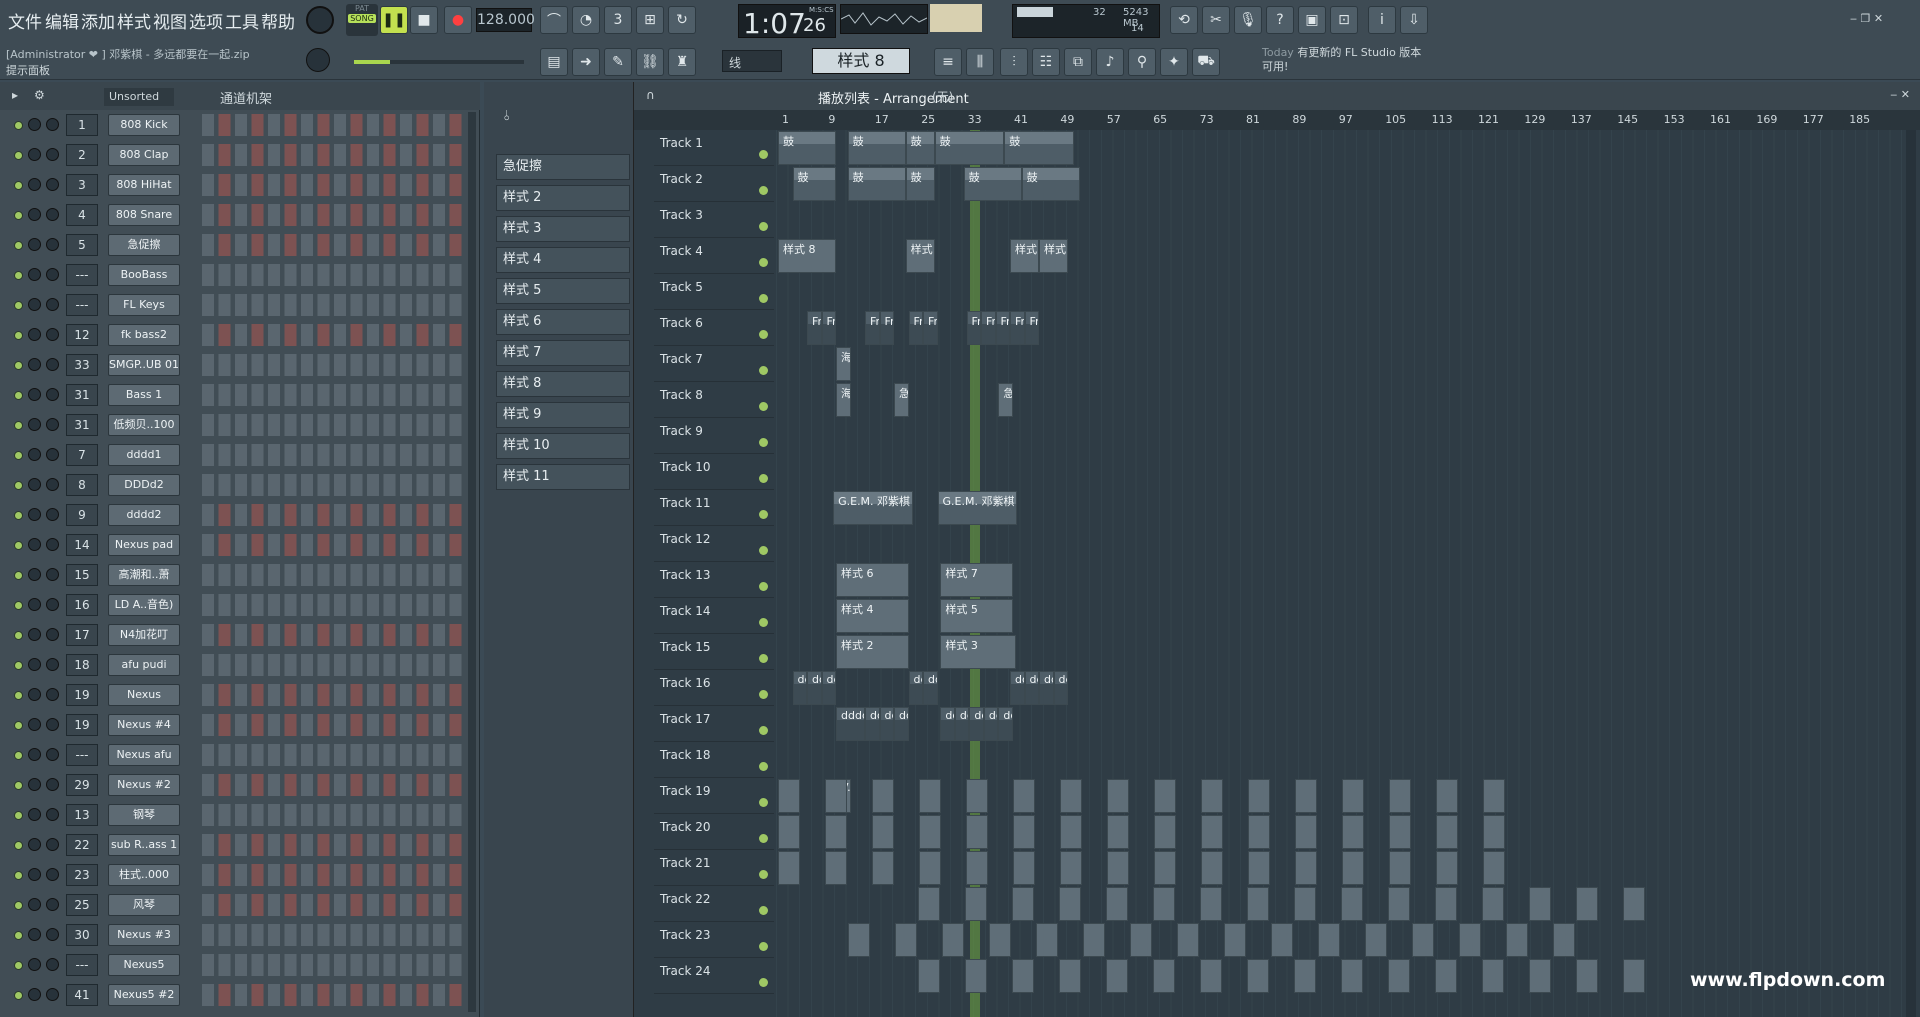 The image size is (1920, 1017). I want to click on track-header: Track 1, so click(714, 148).